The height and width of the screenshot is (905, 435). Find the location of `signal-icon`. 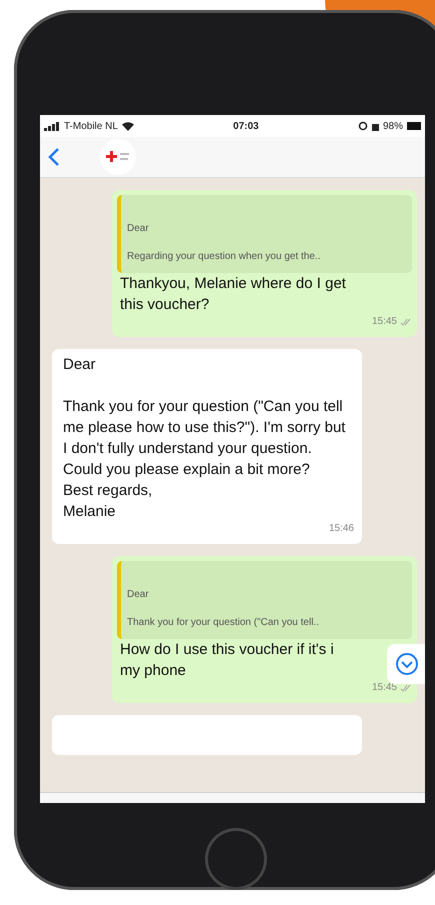

signal-icon is located at coordinates (52, 126).